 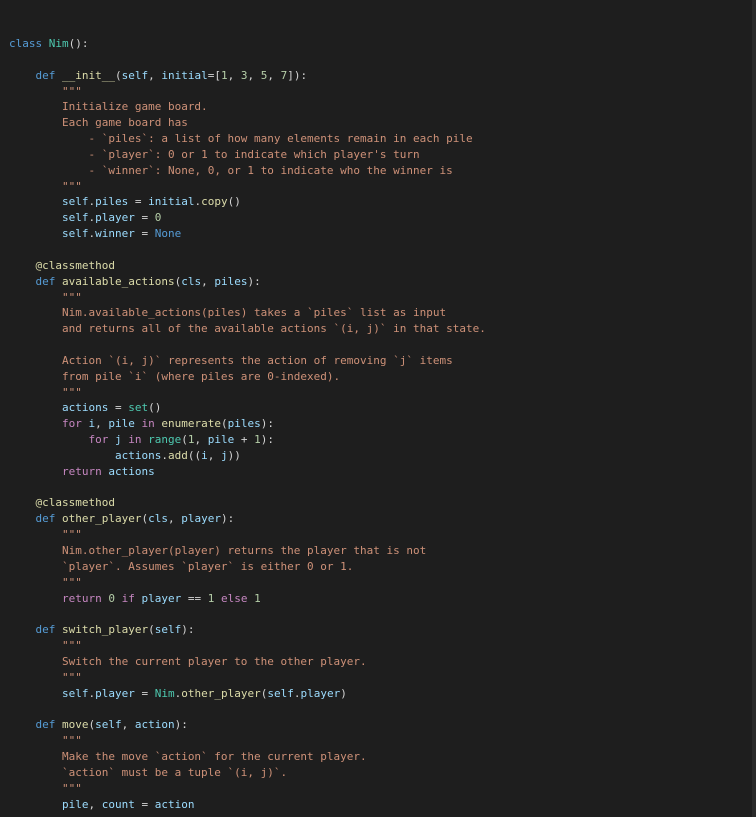 I want to click on code-token: switch_player, so click(x=105, y=630).